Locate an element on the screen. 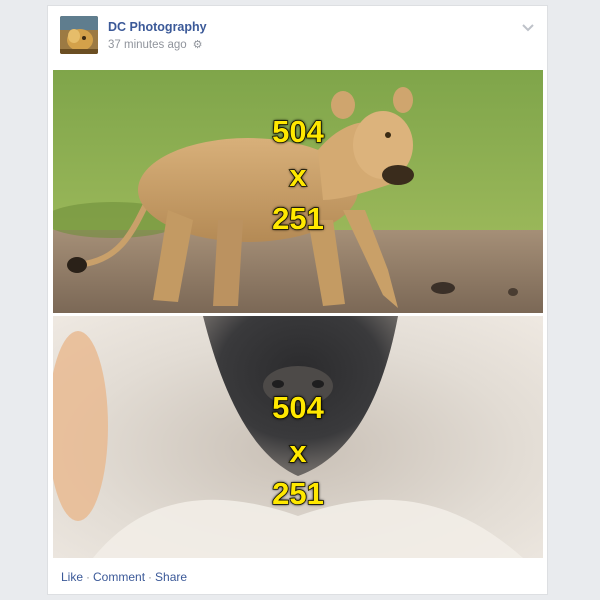  post-header: DC Photography 37 minutes ago ⚙ is located at coordinates (297, 38).